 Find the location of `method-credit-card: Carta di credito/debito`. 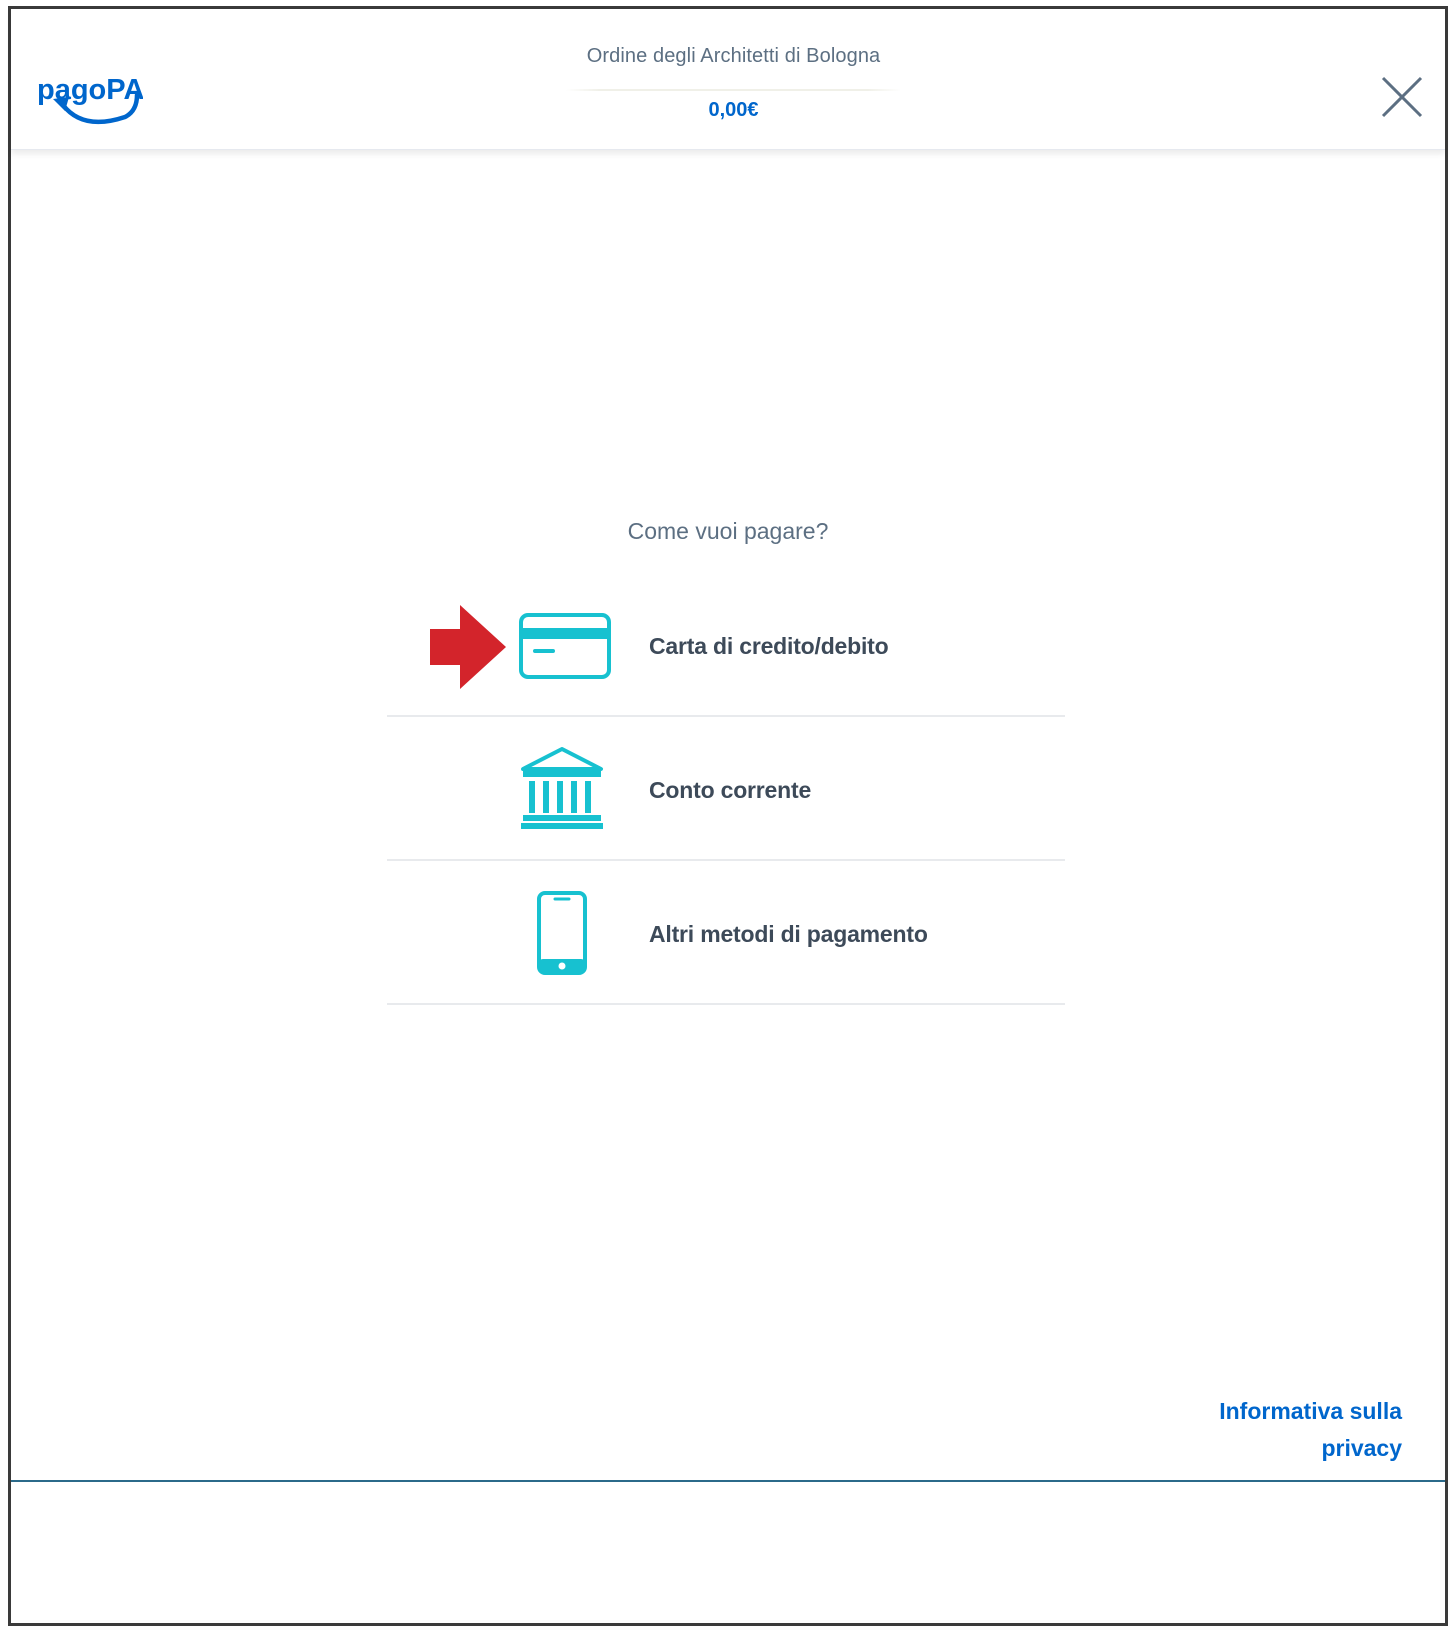

method-credit-card: Carta di credito/debito is located at coordinates (726, 645).